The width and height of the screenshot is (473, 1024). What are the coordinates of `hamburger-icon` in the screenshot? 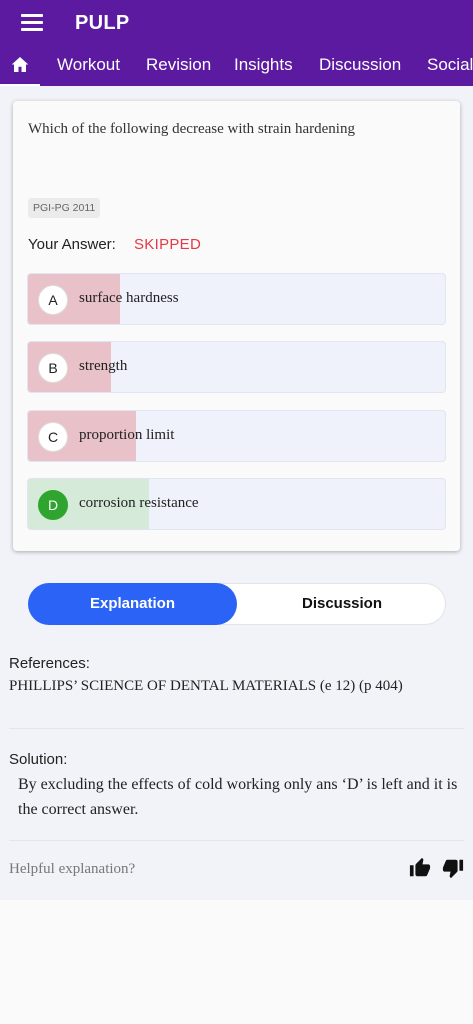 It's located at (32, 22).